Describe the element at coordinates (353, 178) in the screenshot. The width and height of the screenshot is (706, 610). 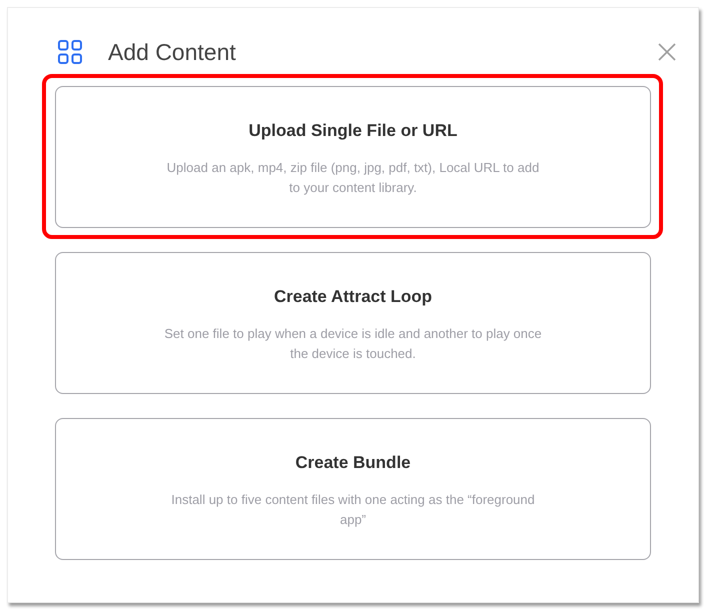
I see `option-description: Upload an apk, mp4, zip file (png, jpg, pdf, txt), Local URL to add to your content library.` at that location.